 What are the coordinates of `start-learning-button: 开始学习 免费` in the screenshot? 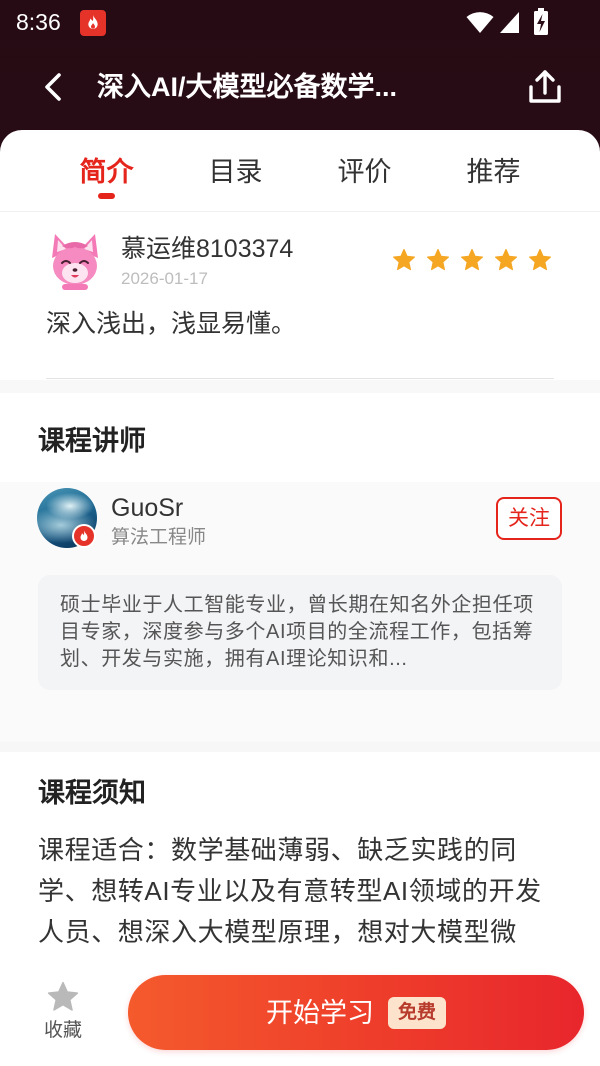 It's located at (356, 1012).